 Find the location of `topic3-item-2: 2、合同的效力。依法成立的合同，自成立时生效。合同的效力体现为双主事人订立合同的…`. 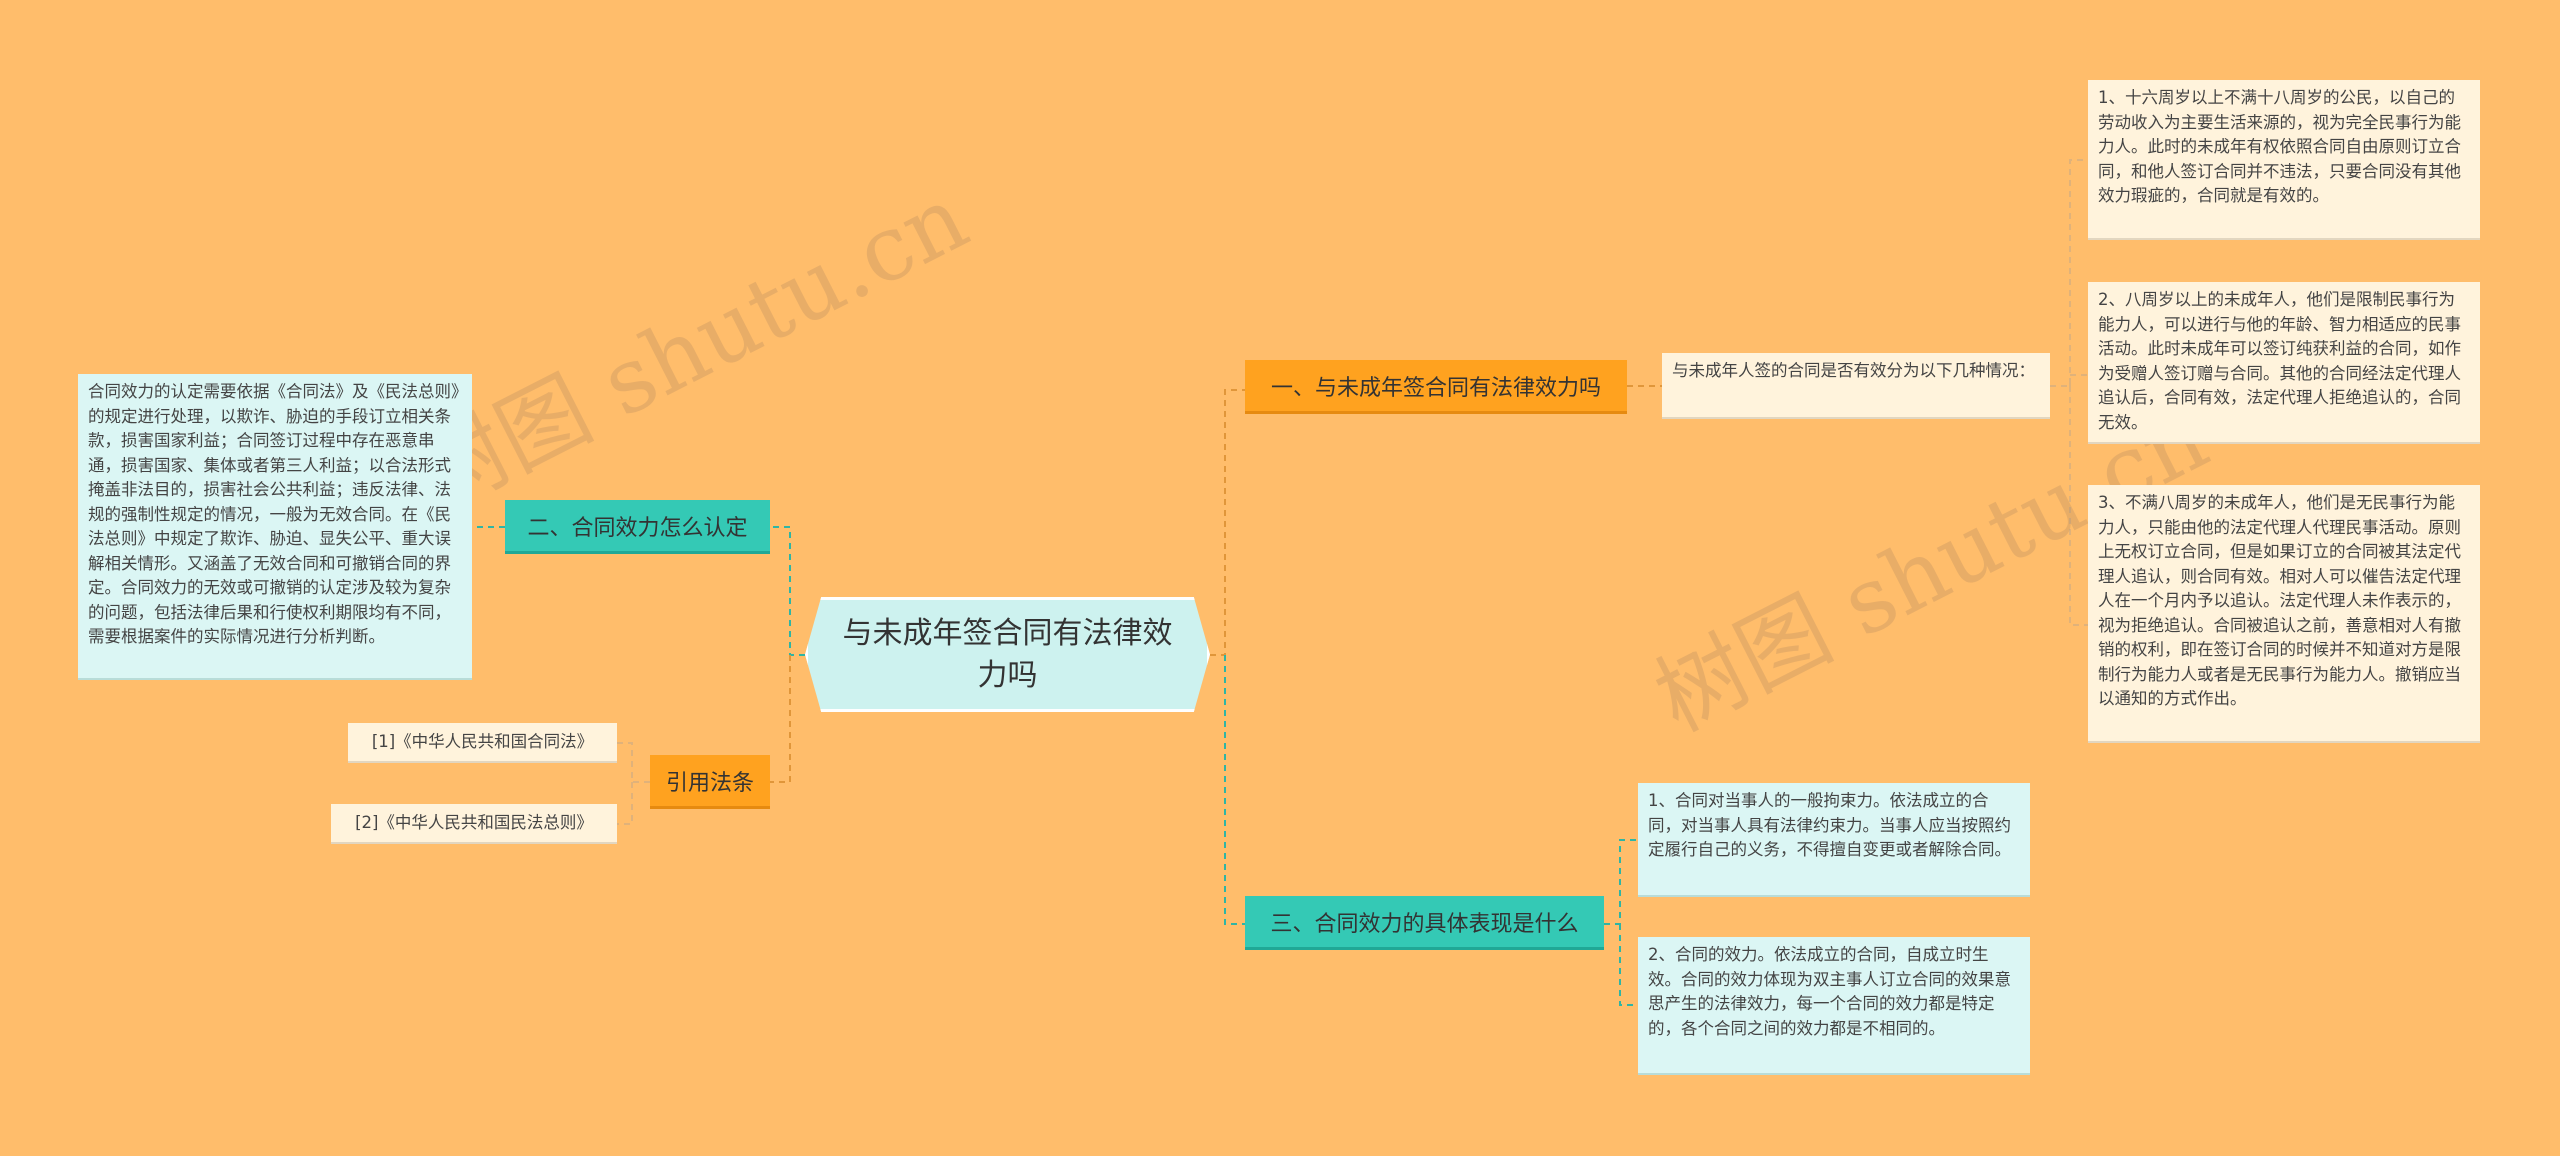

topic3-item-2: 2、合同的效力。依法成立的合同，自成立时生效。合同的效力体现为双主事人订立合同的… is located at coordinates (1834, 1006).